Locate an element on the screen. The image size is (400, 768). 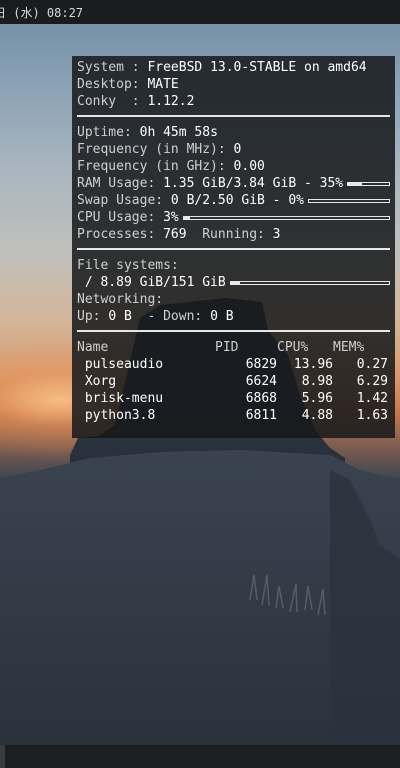
filesystem-root-value: / 8.89 GiB/151 GiB is located at coordinates (151, 282).